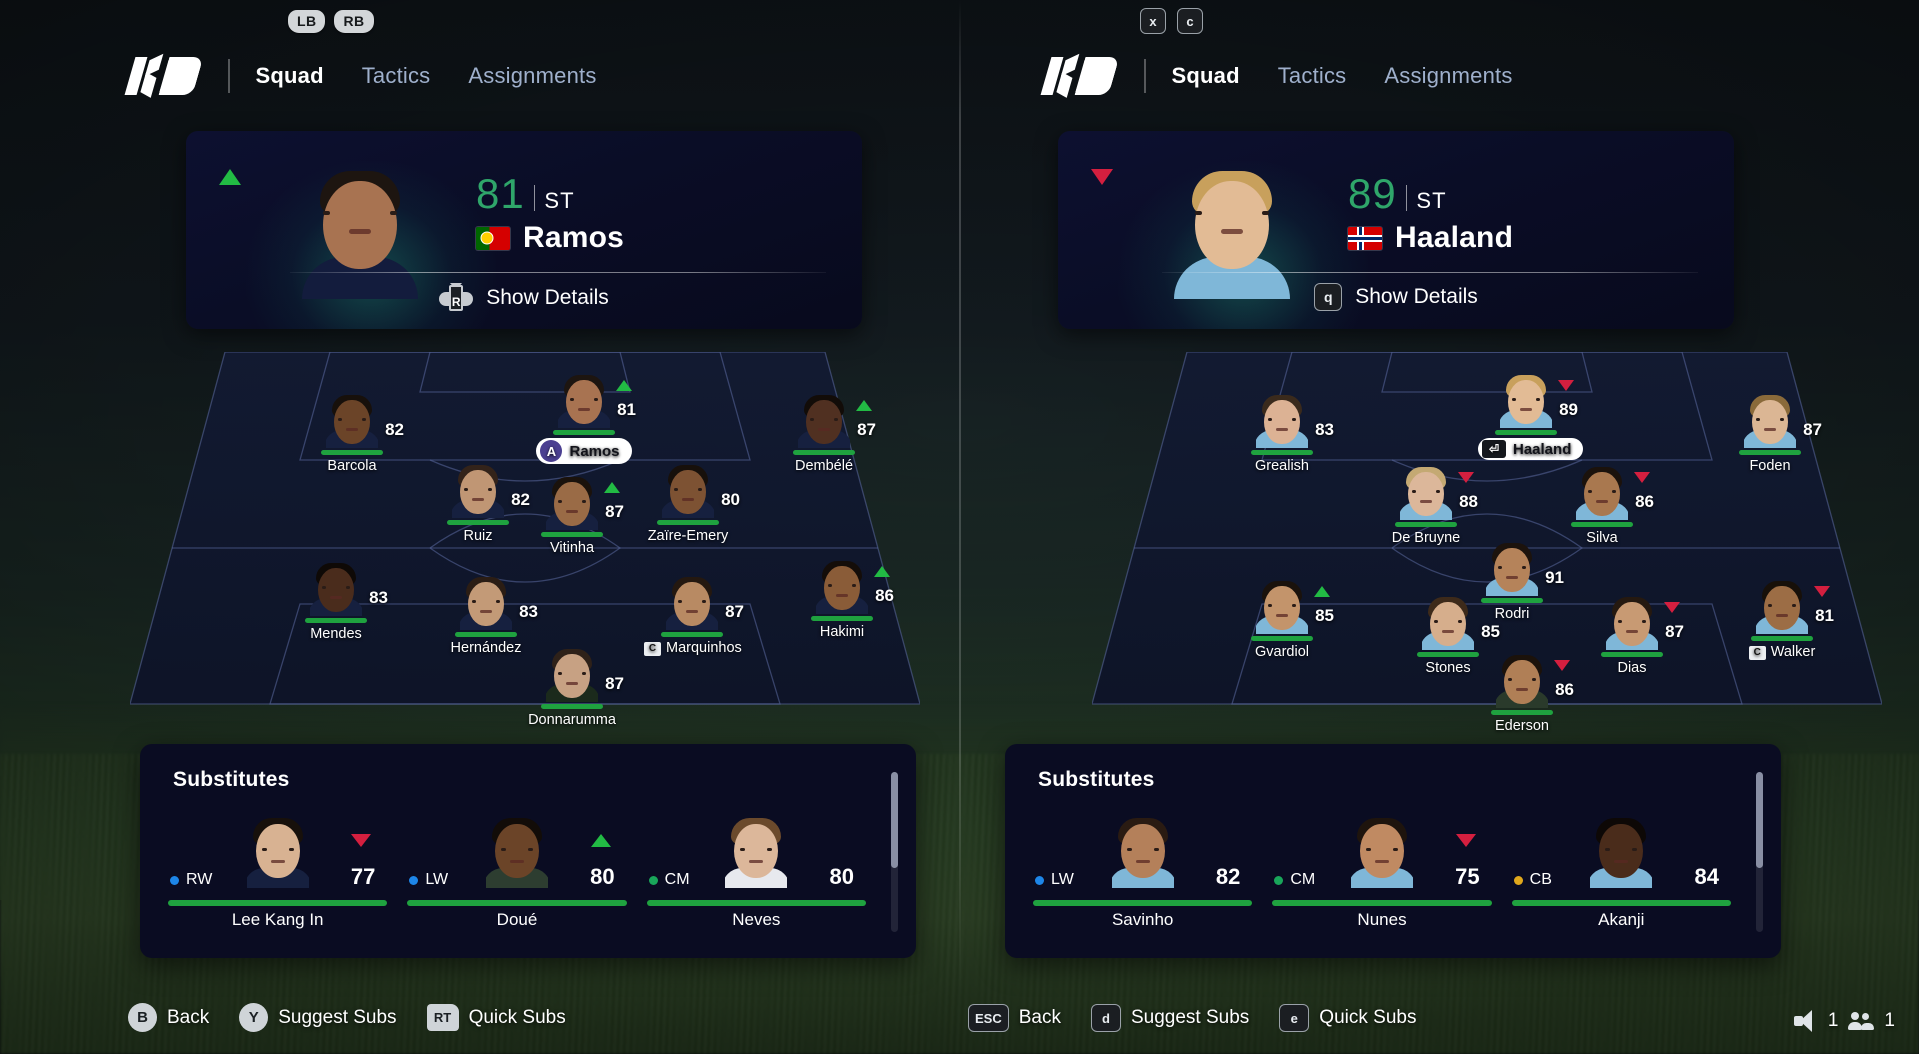 The width and height of the screenshot is (1919, 1054). Describe the element at coordinates (318, 1017) in the screenshot. I see `action-suggest-subs: Y Suggest Subs` at that location.